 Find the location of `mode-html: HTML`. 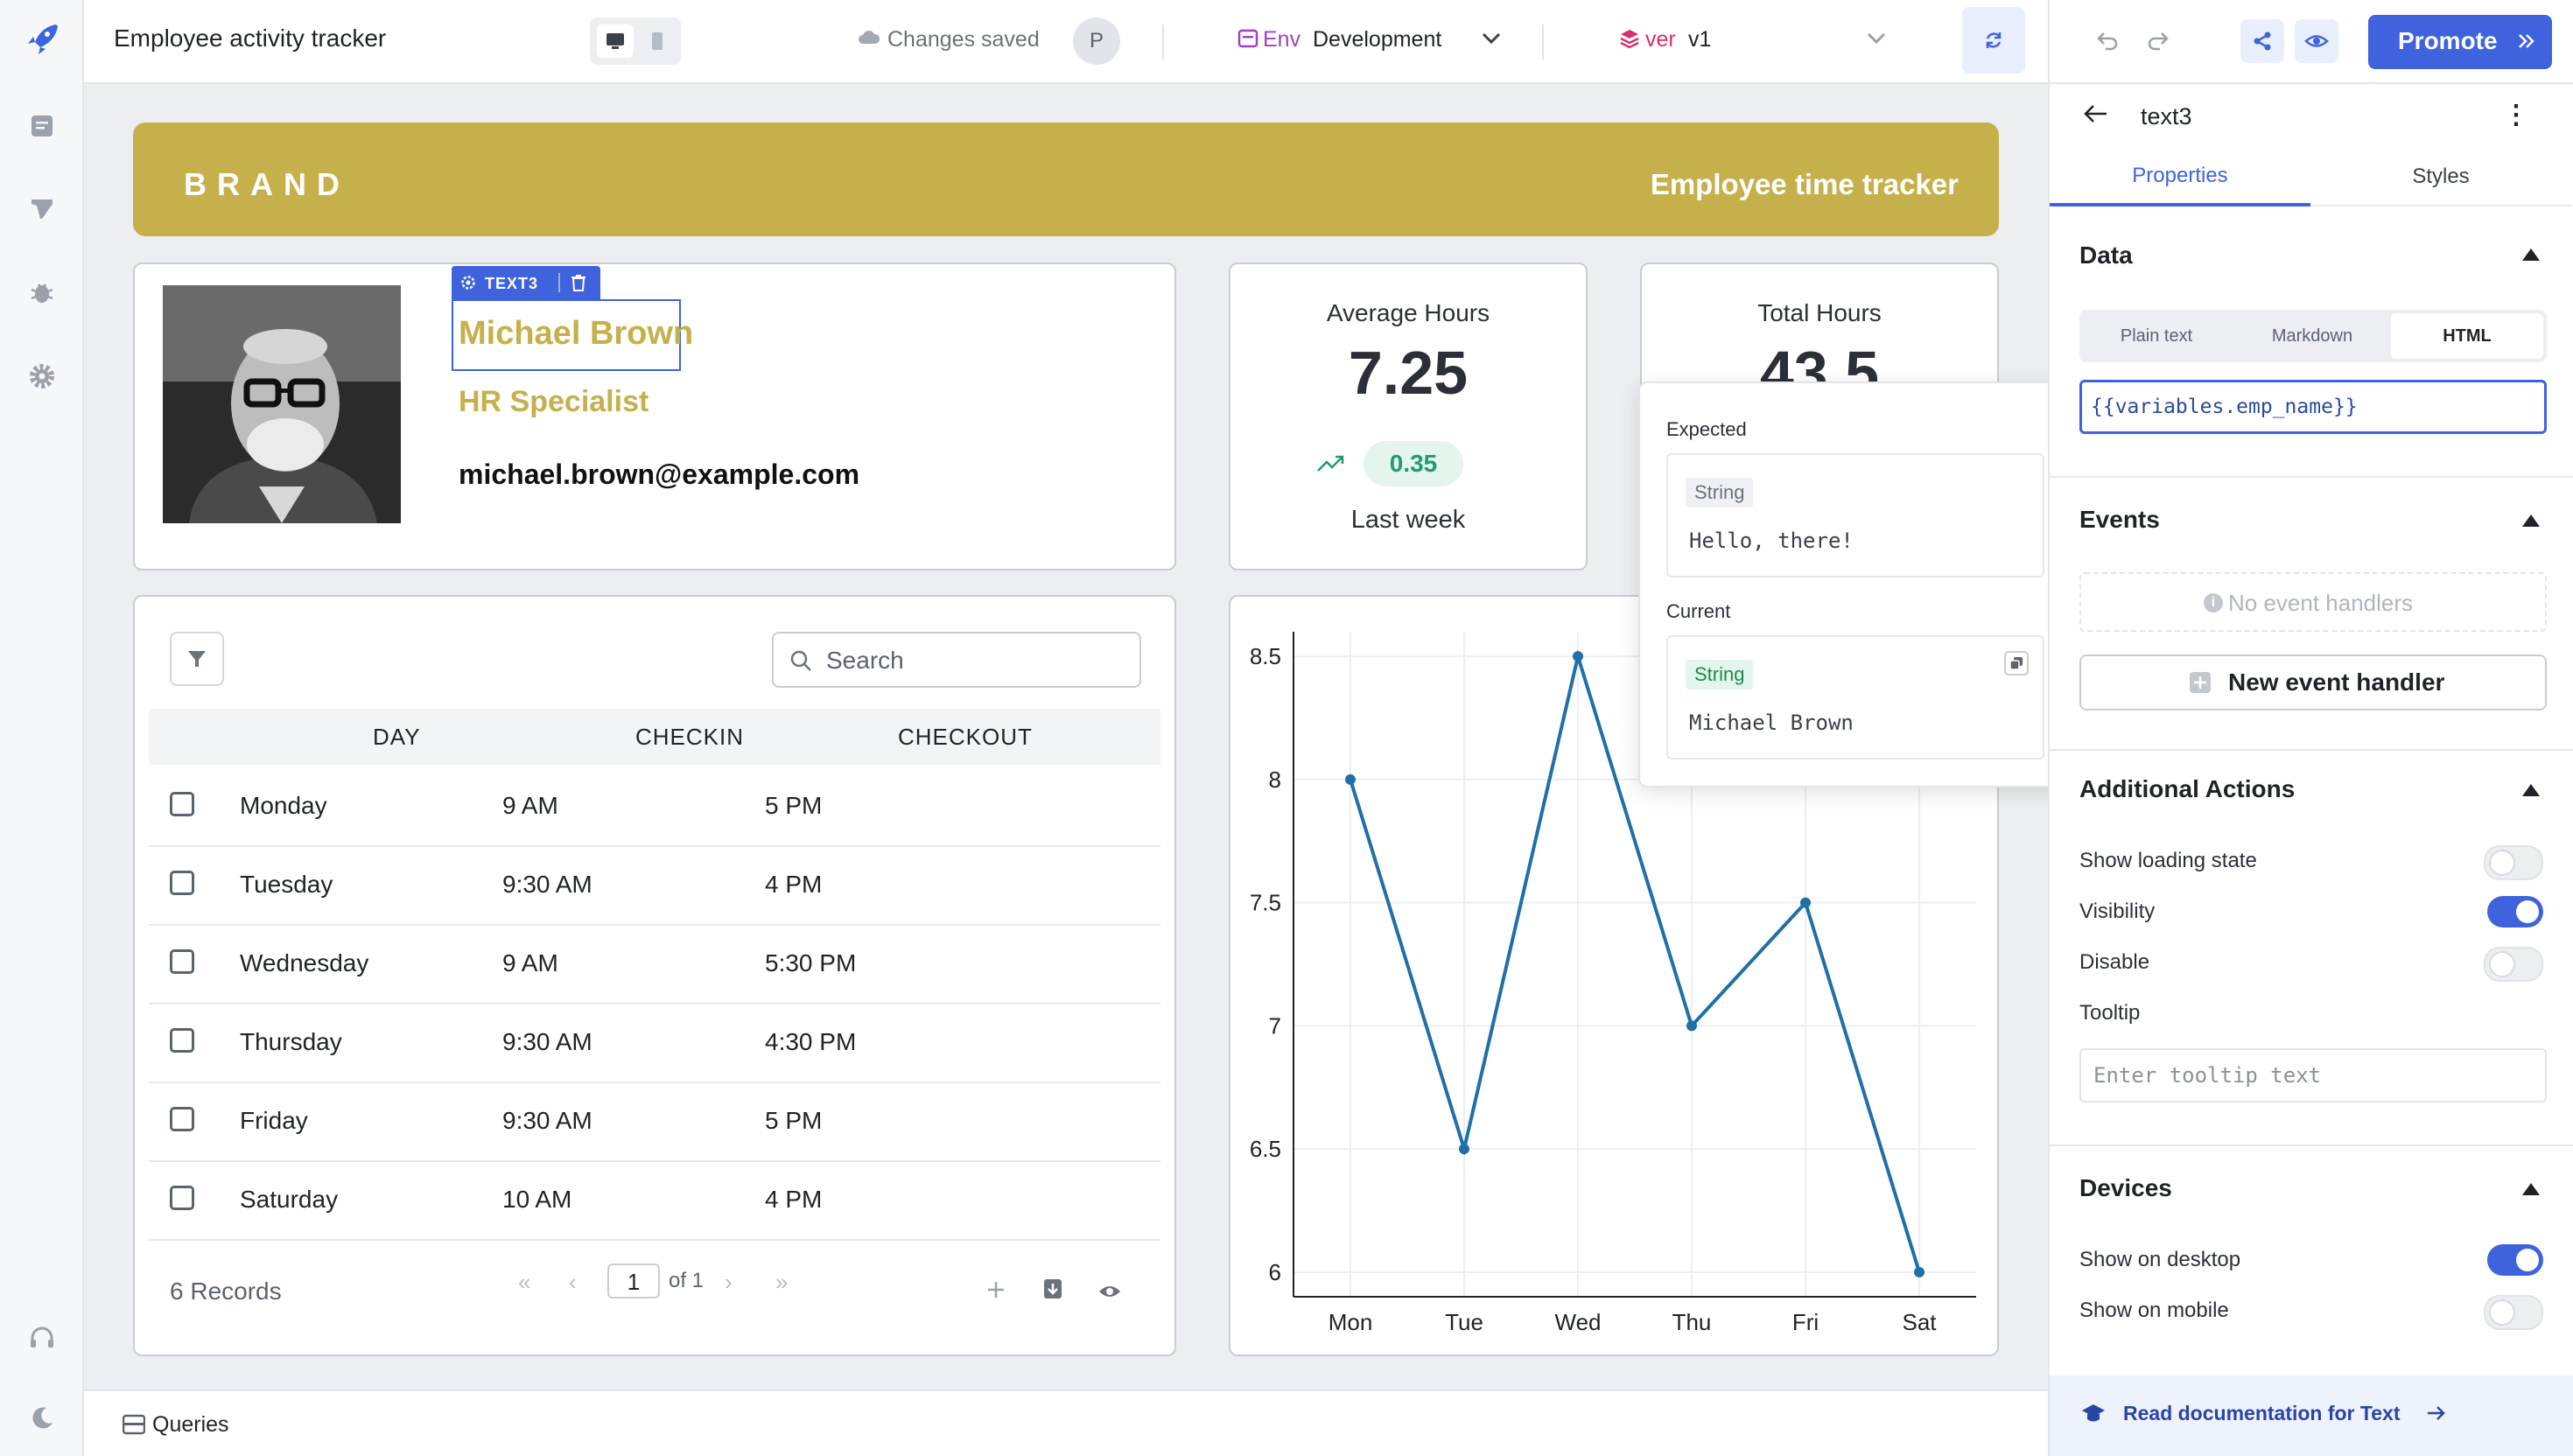

mode-html: HTML is located at coordinates (2467, 336).